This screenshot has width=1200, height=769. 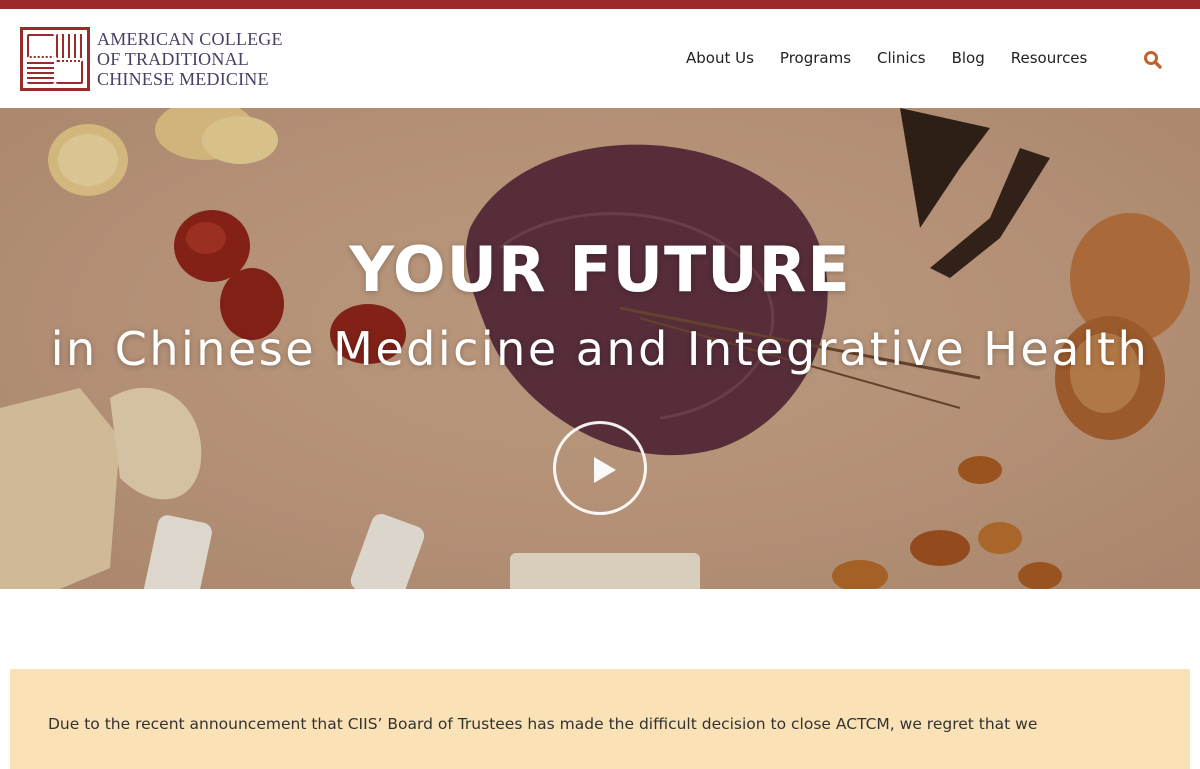 I want to click on video-play-button, so click(x=600, y=468).